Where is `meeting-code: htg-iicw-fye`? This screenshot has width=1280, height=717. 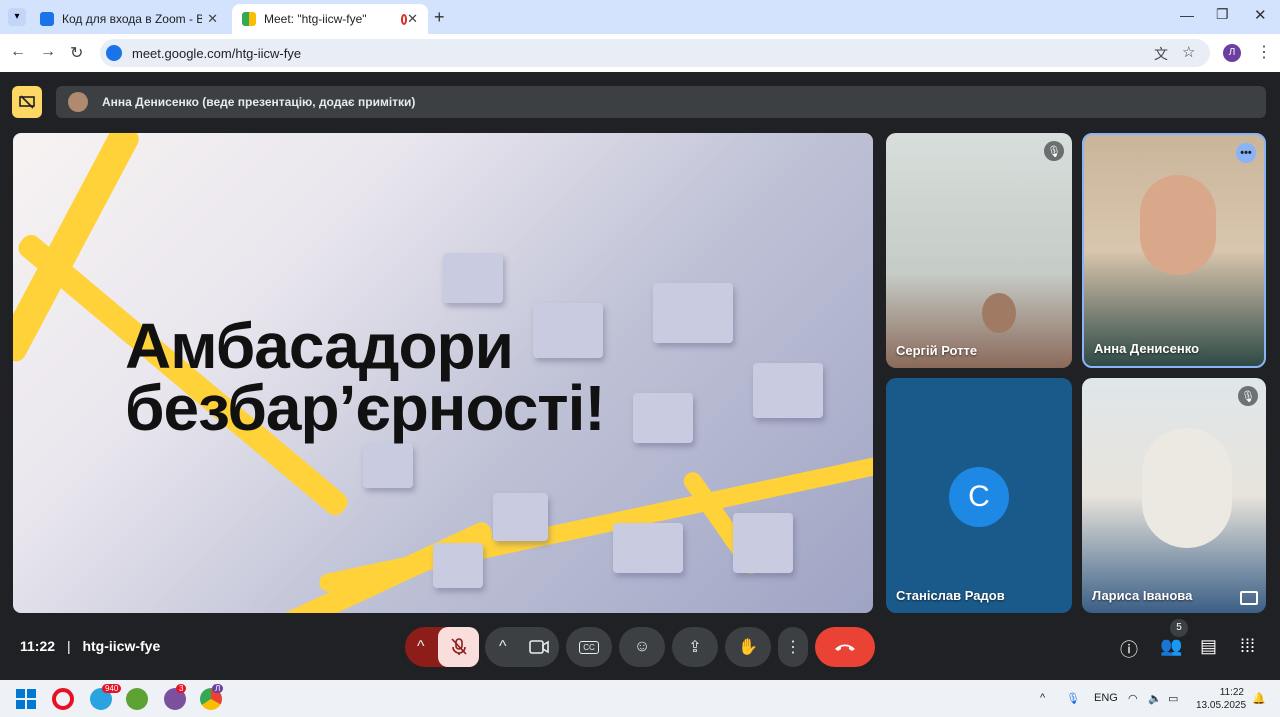 meeting-code: htg-iicw-fye is located at coordinates (121, 646).